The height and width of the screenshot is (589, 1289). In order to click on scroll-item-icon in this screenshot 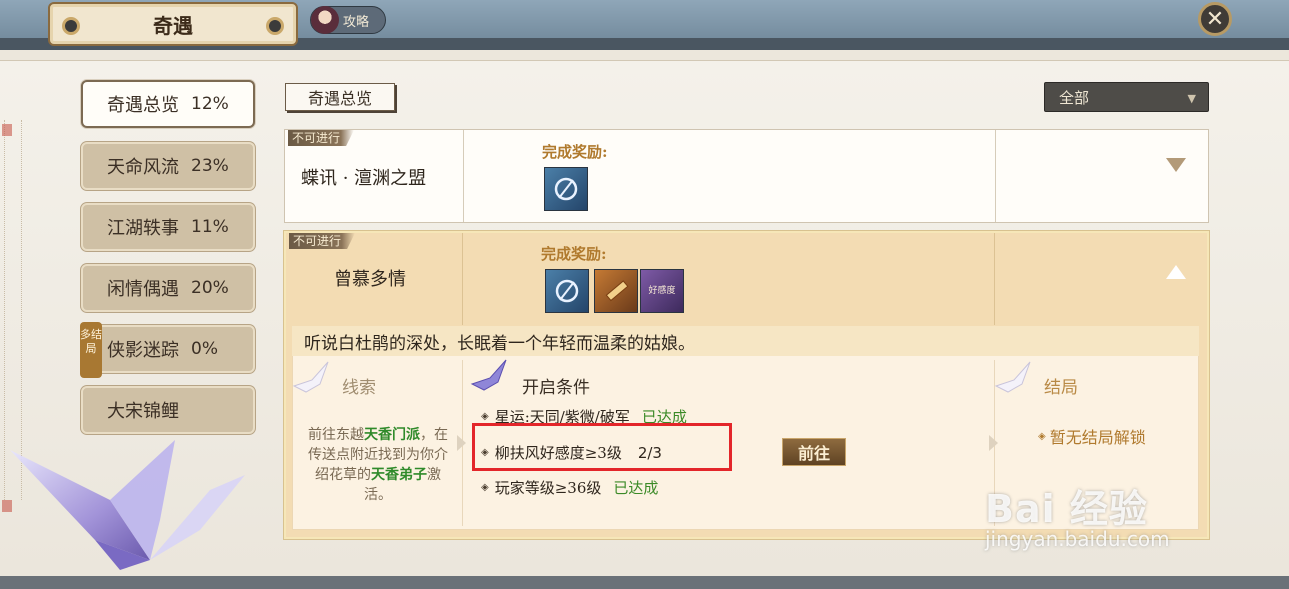, I will do `click(616, 291)`.